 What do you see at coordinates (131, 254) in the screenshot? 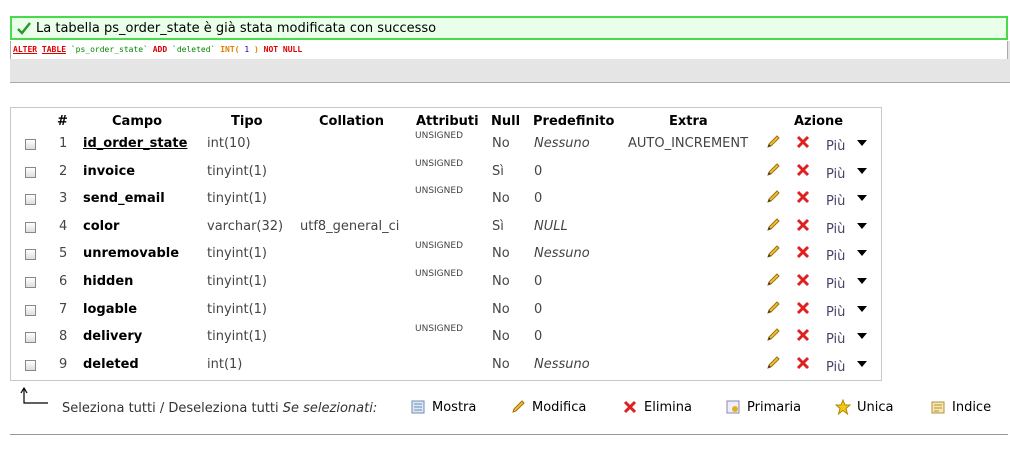
I see `field-name: unremovable` at bounding box center [131, 254].